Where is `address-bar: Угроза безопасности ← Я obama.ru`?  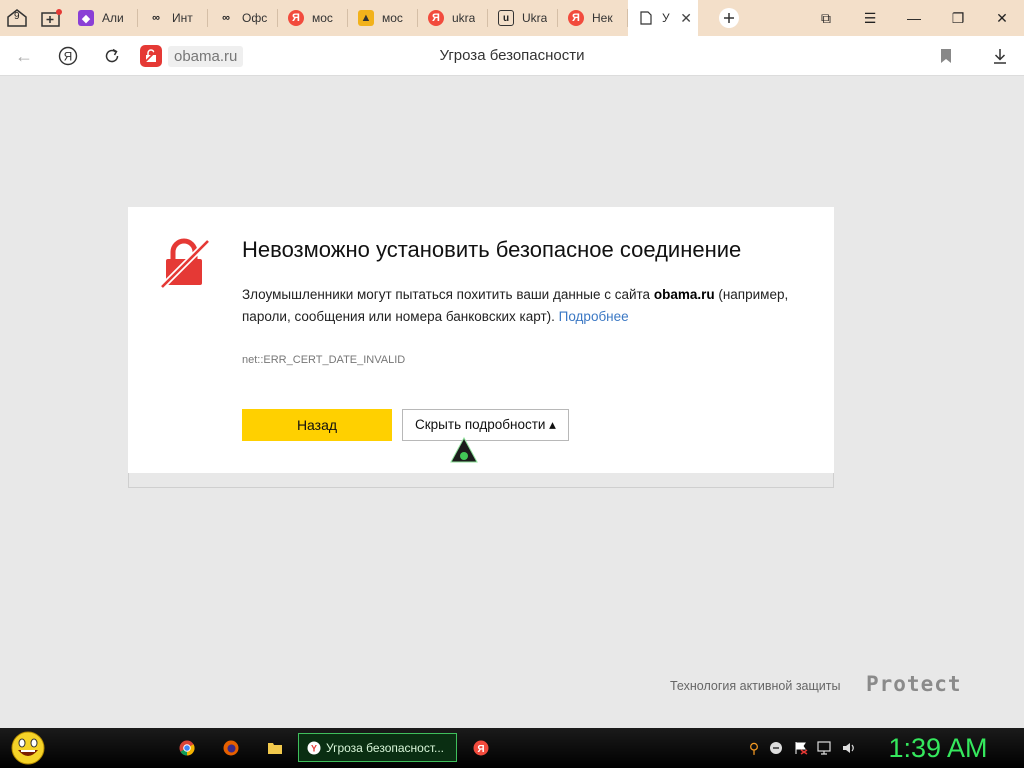 address-bar: Угроза безопасности ← Я obama.ru is located at coordinates (512, 56).